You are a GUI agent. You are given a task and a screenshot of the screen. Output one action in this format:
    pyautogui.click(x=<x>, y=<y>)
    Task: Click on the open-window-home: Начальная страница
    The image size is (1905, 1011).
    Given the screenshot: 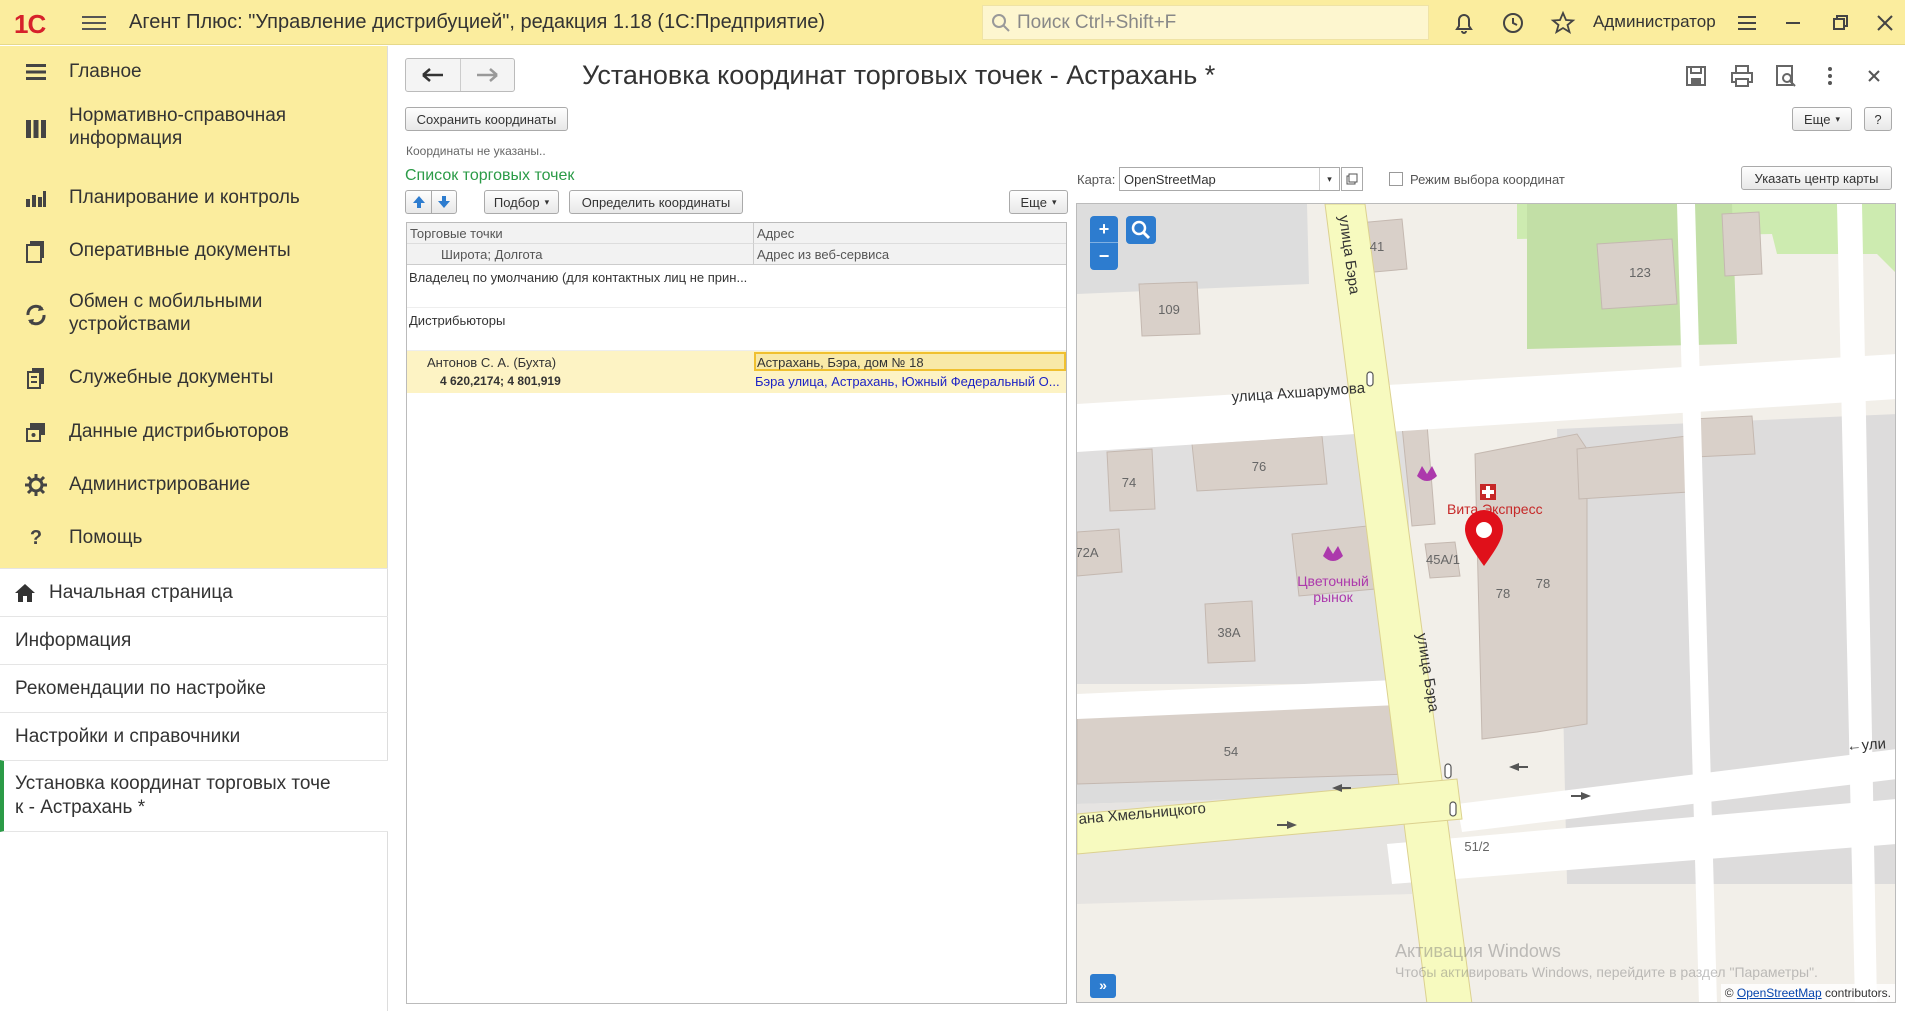 What is the action you would take?
    pyautogui.click(x=194, y=592)
    